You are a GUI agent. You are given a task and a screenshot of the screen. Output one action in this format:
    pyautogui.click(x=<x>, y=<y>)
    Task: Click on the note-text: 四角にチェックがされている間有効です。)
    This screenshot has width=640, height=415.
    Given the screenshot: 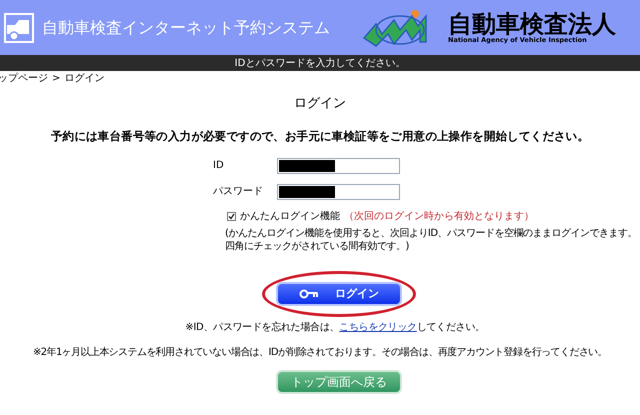 What is the action you would take?
    pyautogui.click(x=317, y=246)
    